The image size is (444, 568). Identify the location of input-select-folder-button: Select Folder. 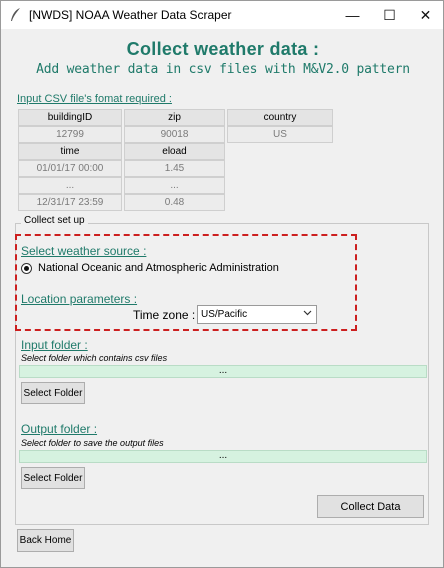
(53, 393).